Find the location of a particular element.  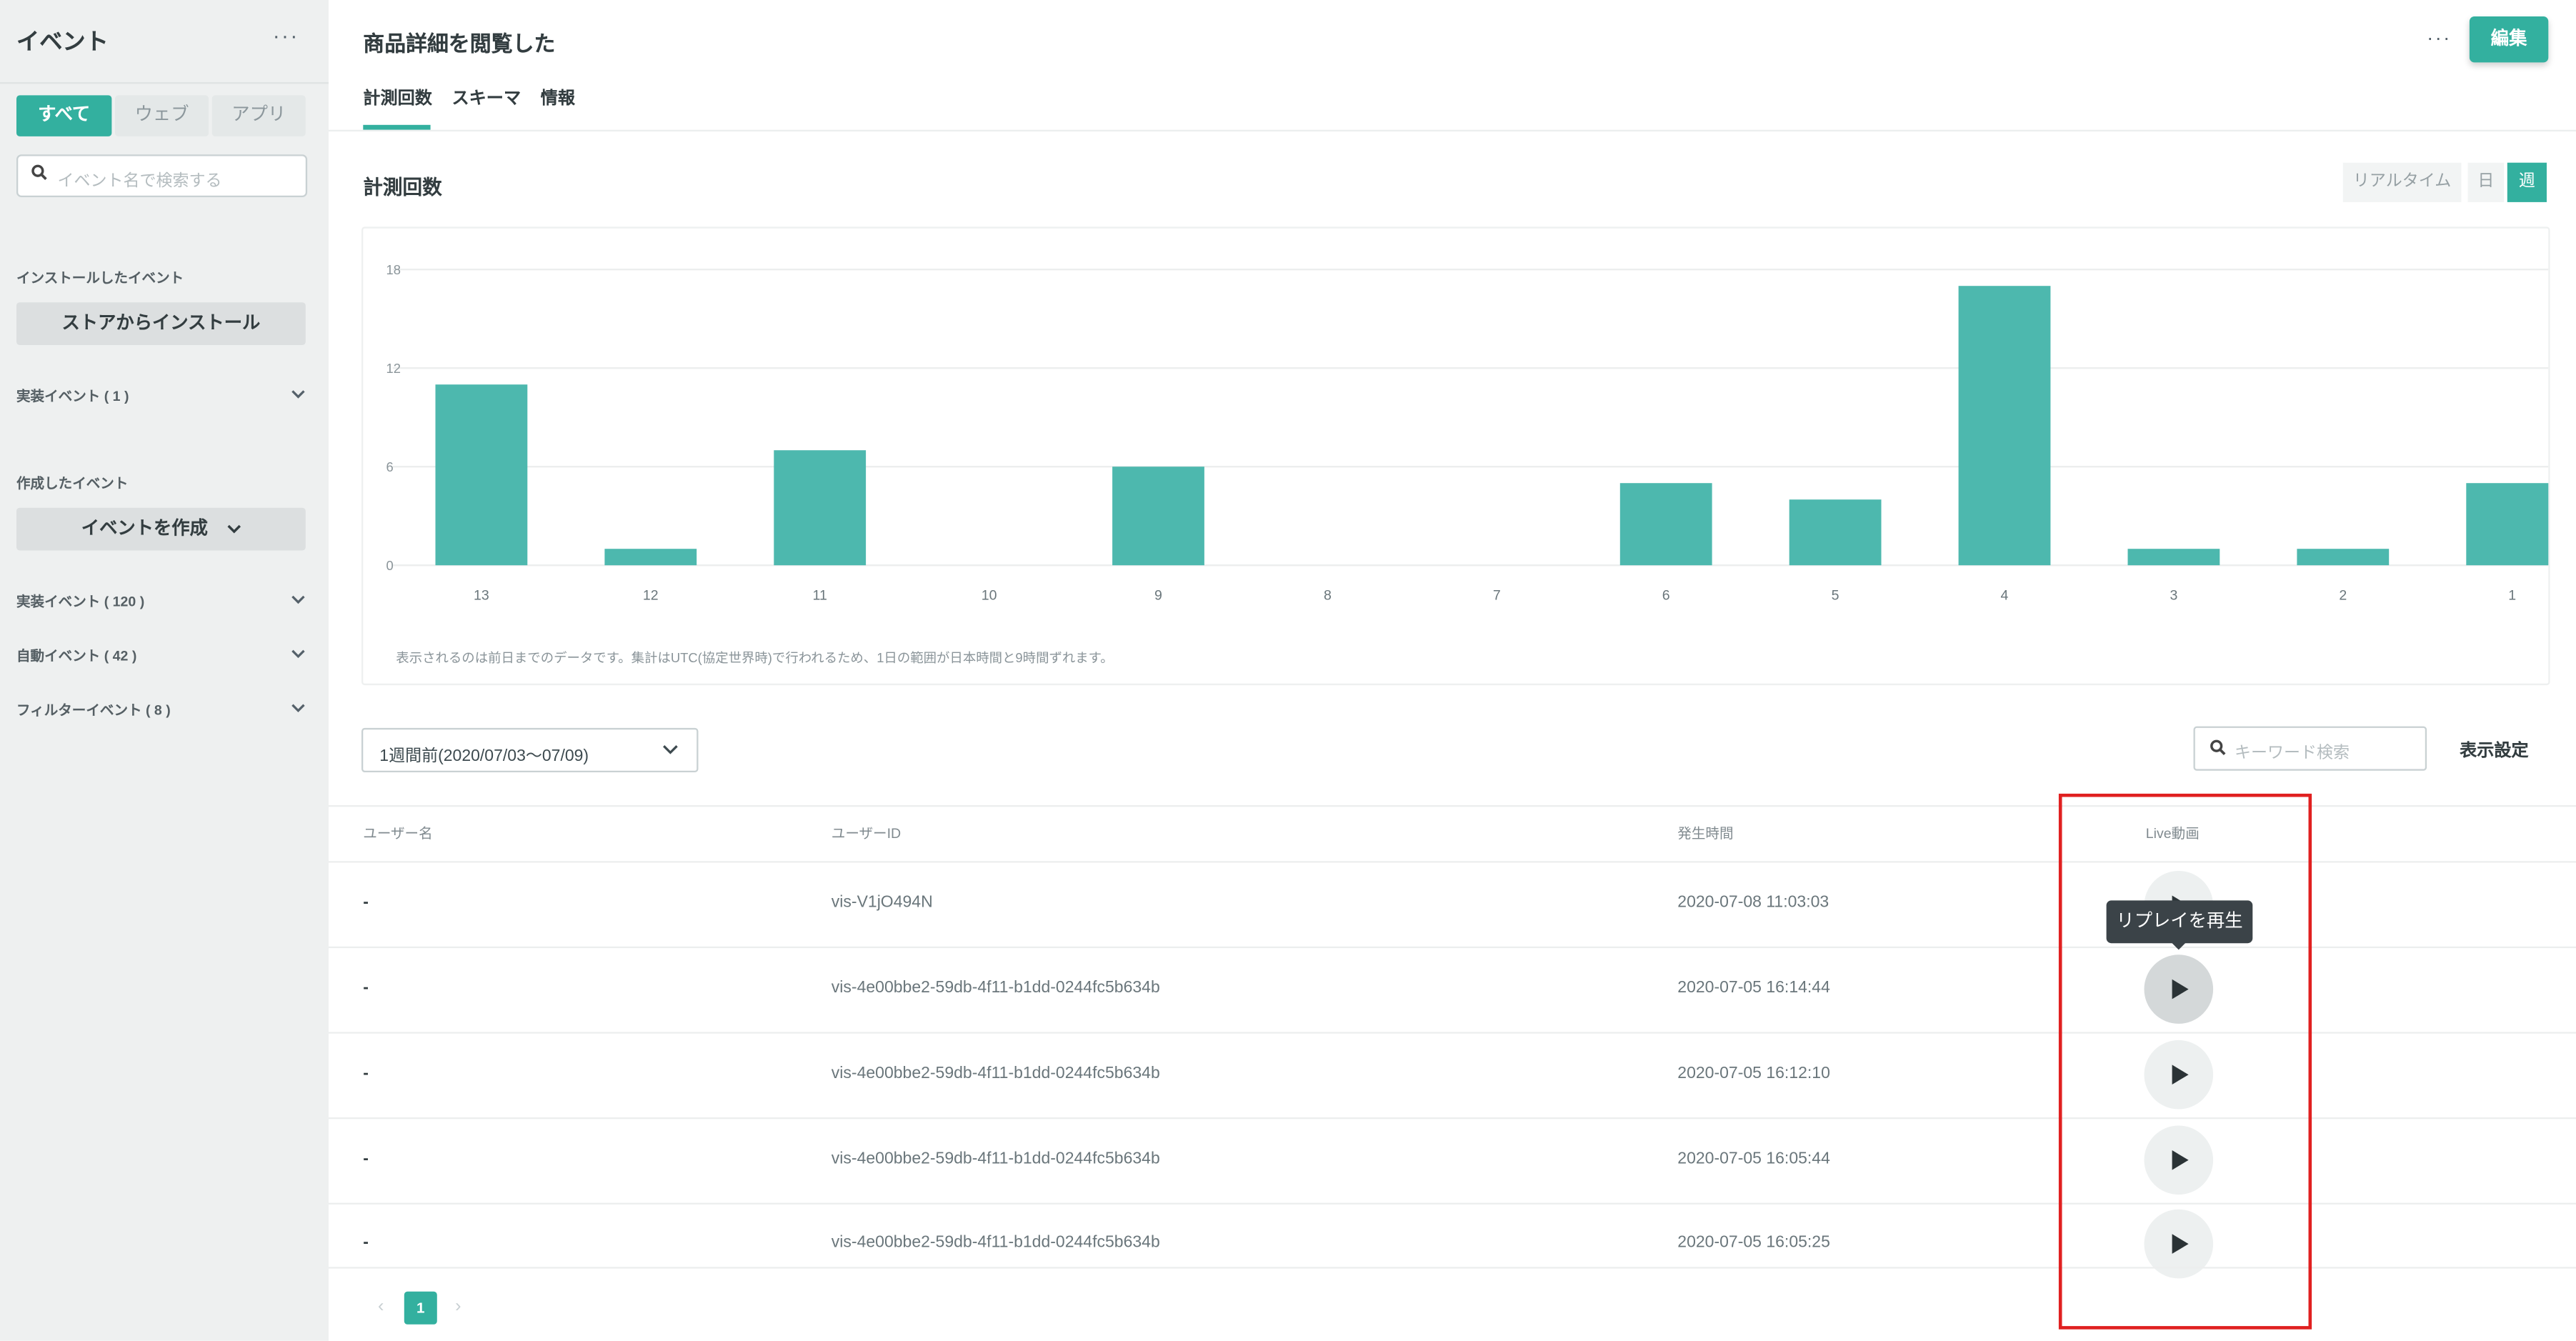

y-tick-label: 18 is located at coordinates (393, 269).